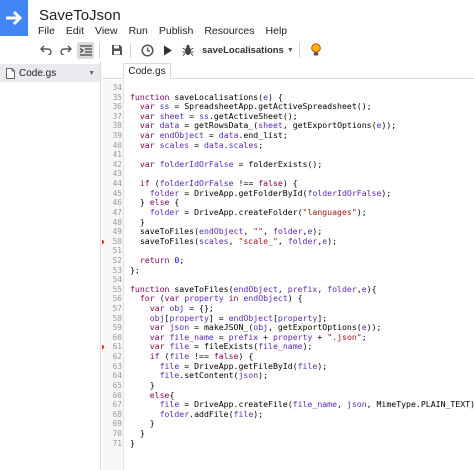 The height and width of the screenshot is (470, 474). Describe the element at coordinates (113, 338) in the screenshot. I see `line-number: 60` at that location.